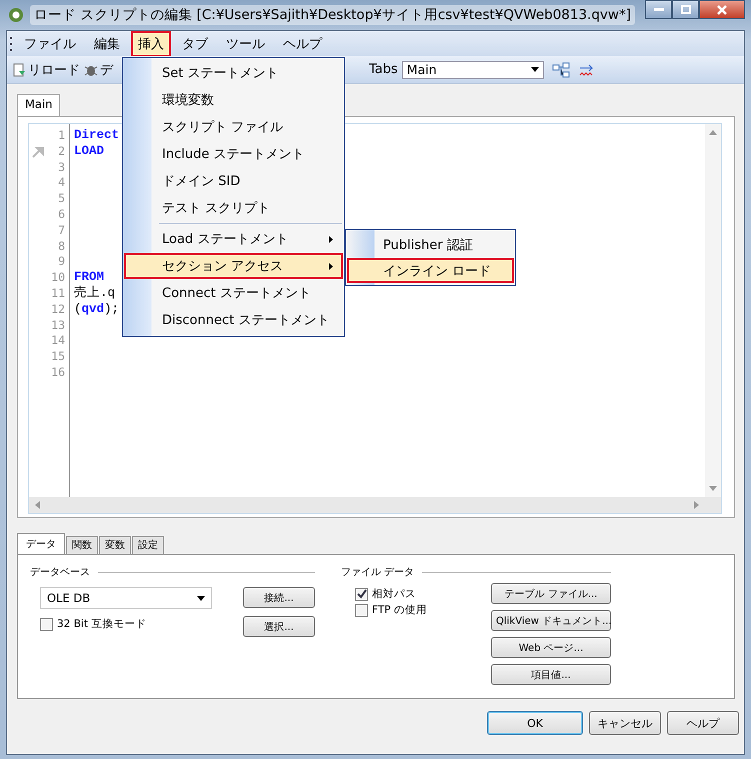 This screenshot has width=751, height=759. What do you see at coordinates (233, 181) in the screenshot?
I see `menu-item: ドメイン SID` at bounding box center [233, 181].